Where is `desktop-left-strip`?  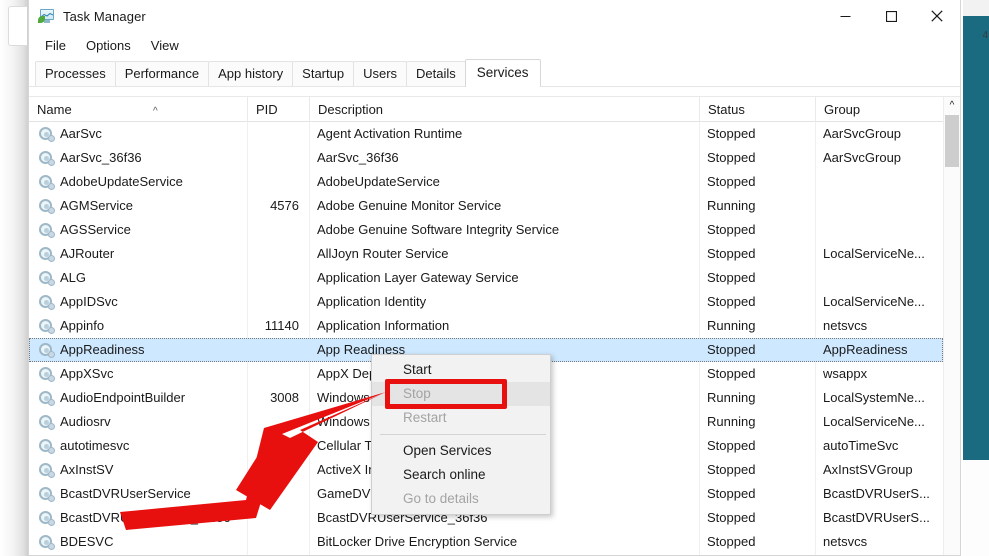
desktop-left-strip is located at coordinates (14, 278).